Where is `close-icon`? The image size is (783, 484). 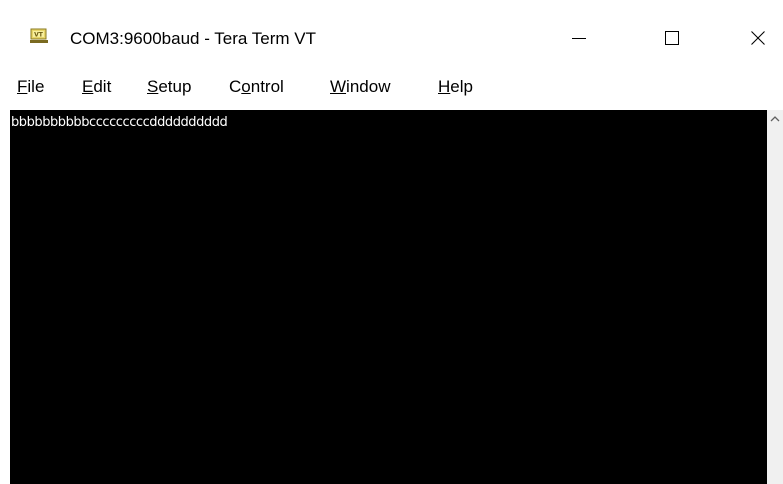
close-icon is located at coordinates (758, 38).